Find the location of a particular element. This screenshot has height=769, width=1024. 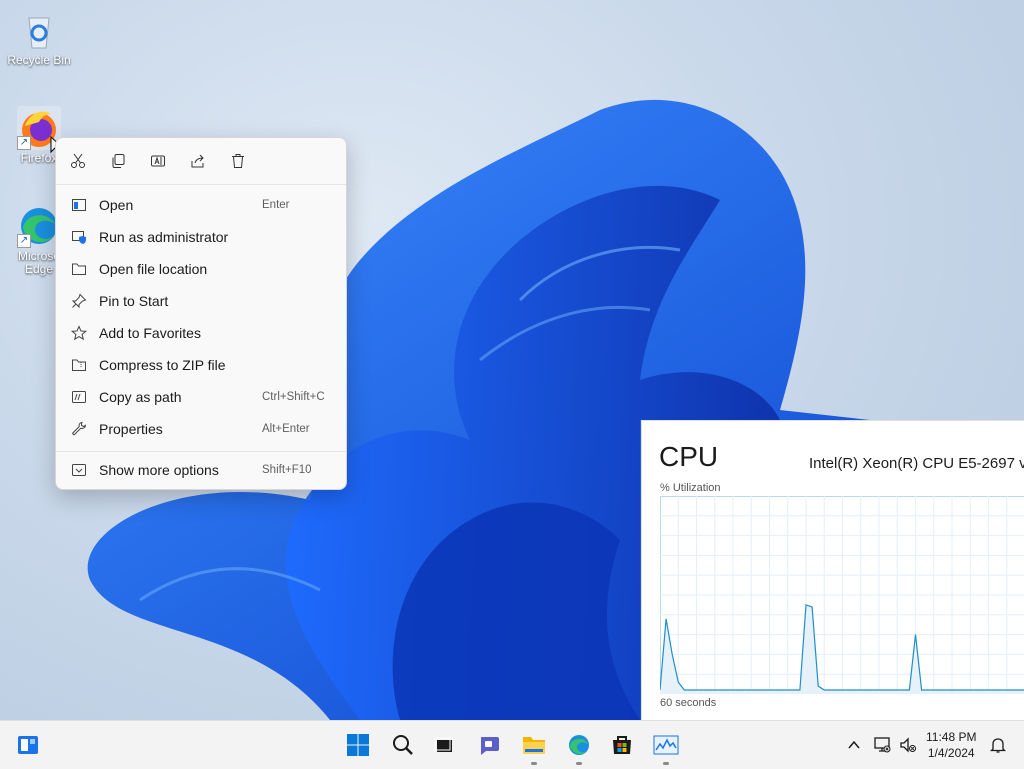

menu-item-label: Run as administrator is located at coordinates (163, 237).